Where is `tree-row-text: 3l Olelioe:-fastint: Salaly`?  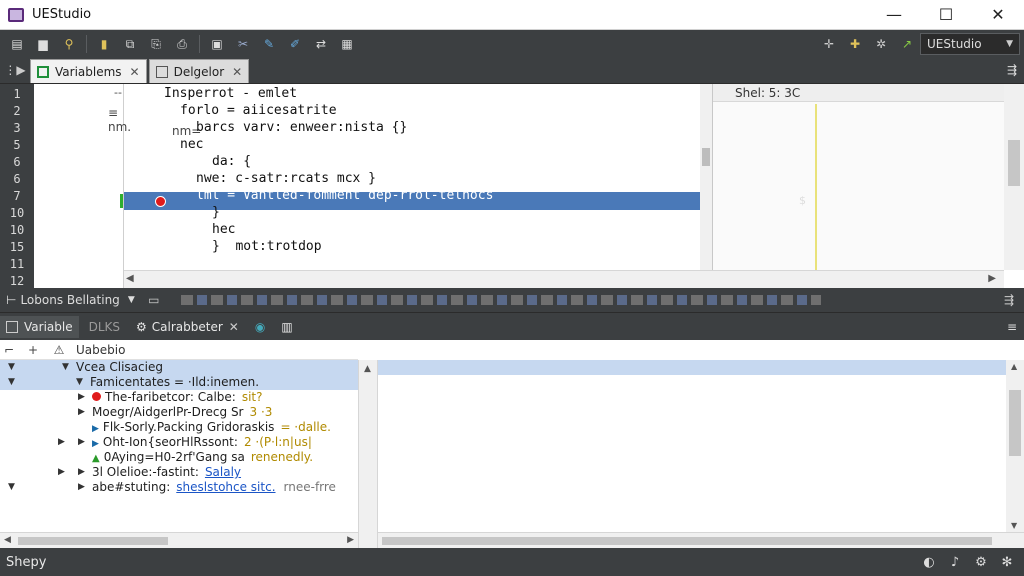 tree-row-text: 3l Olelioe:-fastint: Salaly is located at coordinates (166, 472).